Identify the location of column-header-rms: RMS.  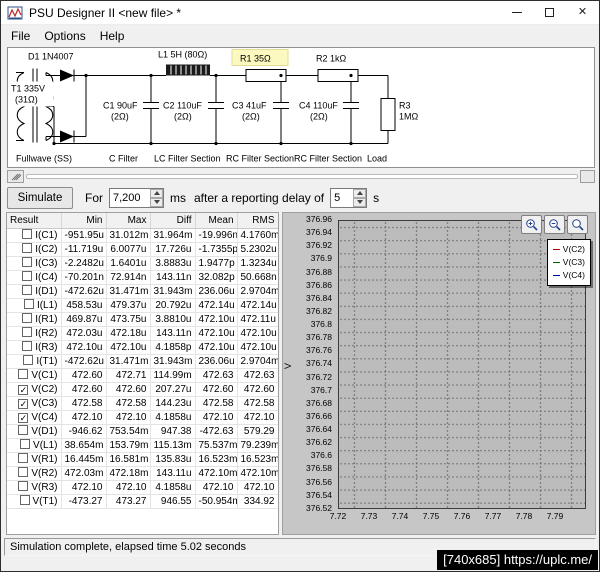
(257, 221).